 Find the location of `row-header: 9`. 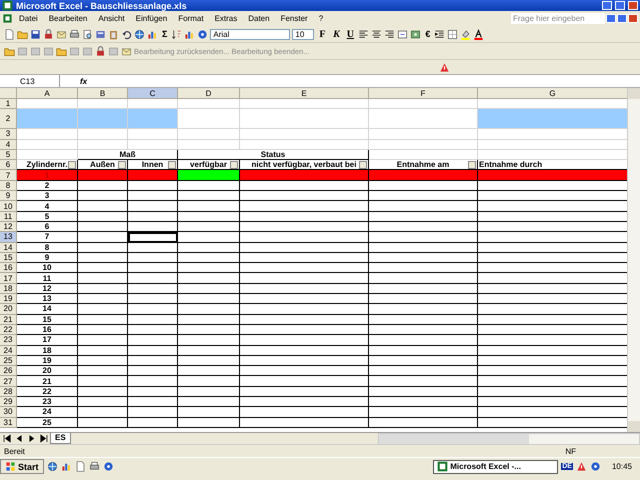

row-header: 9 is located at coordinates (8, 196).